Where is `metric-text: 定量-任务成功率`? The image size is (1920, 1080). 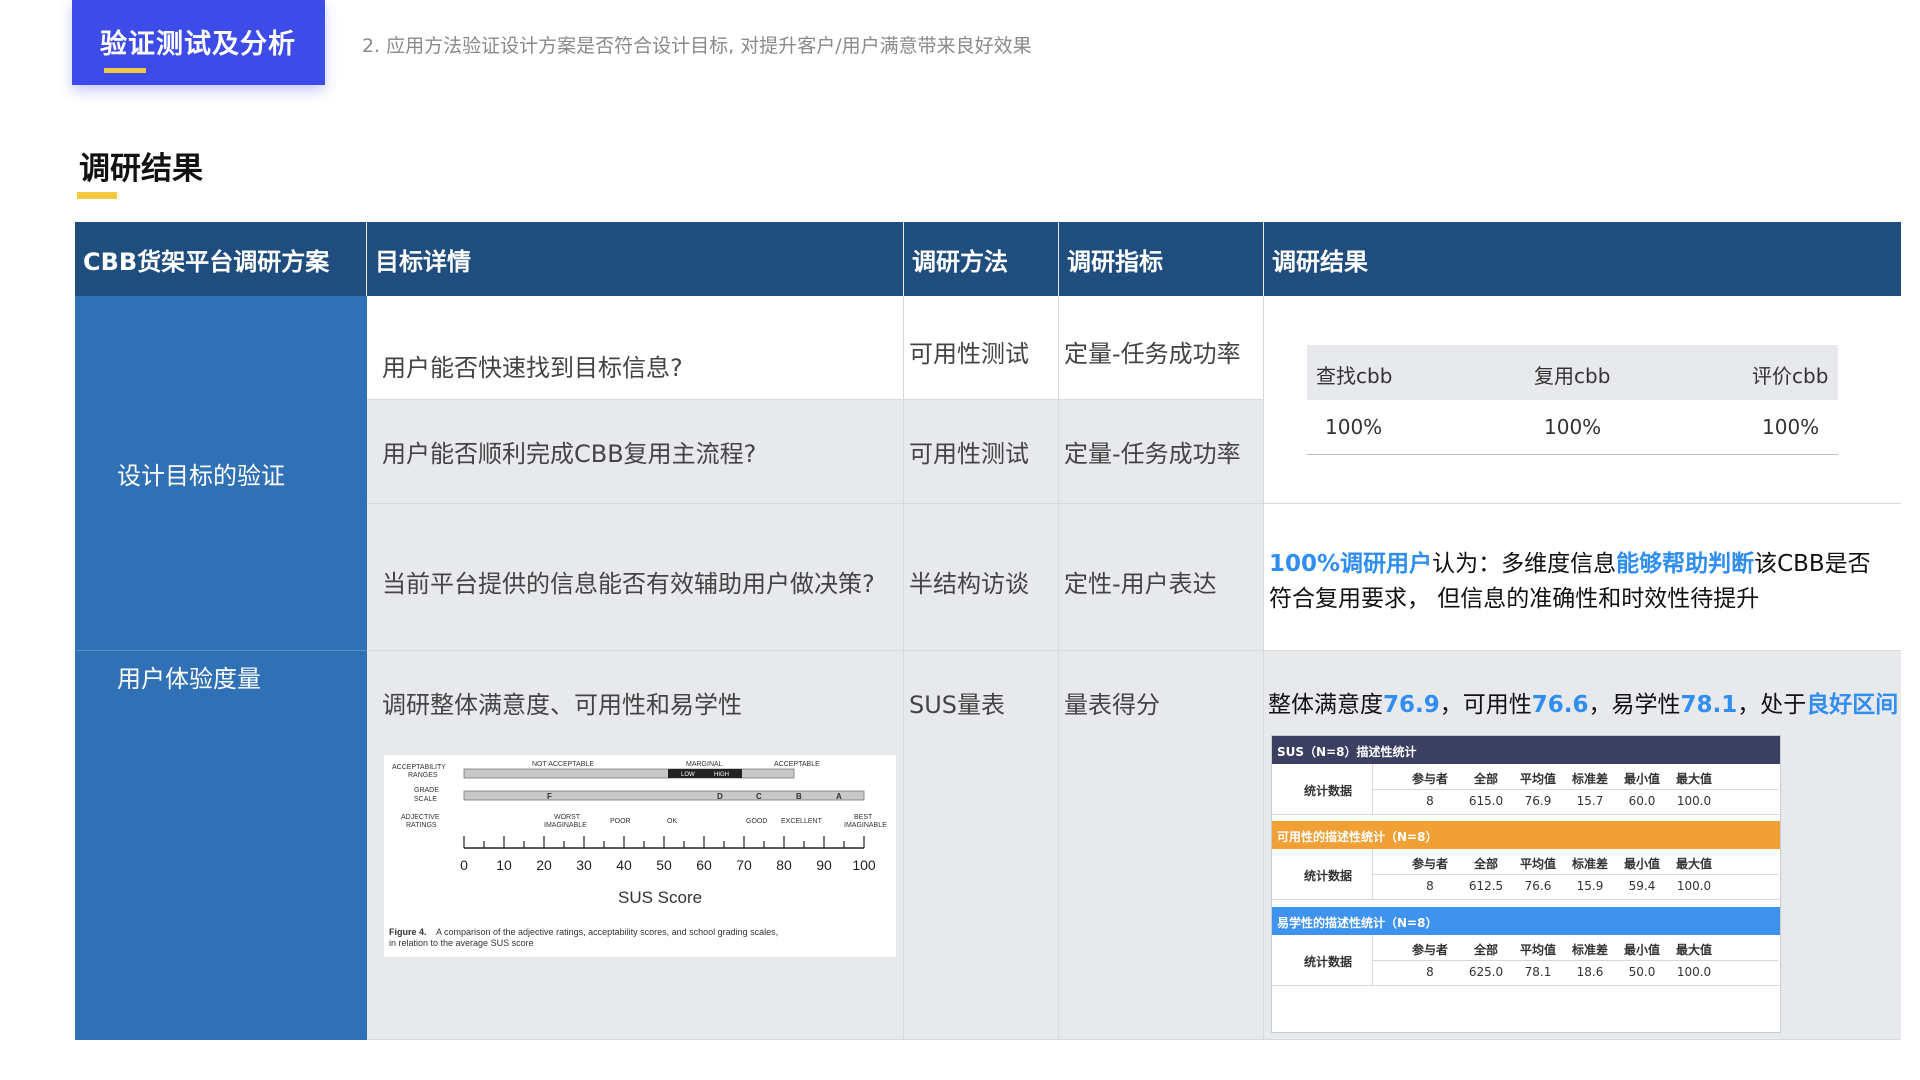
metric-text: 定量-任务成功率 is located at coordinates (1152, 354).